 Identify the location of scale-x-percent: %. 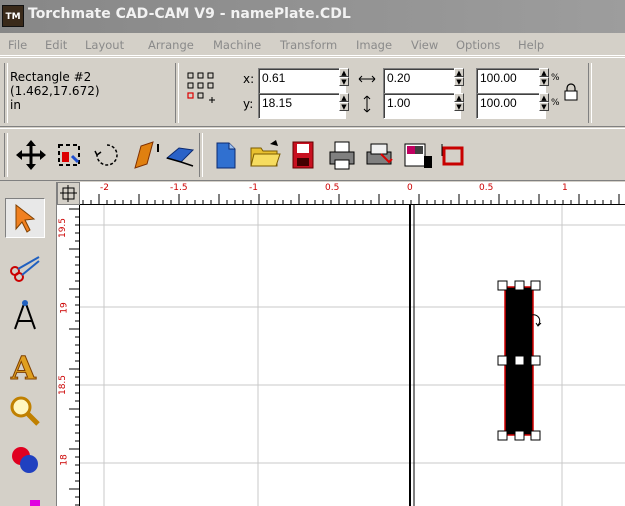
(555, 78).